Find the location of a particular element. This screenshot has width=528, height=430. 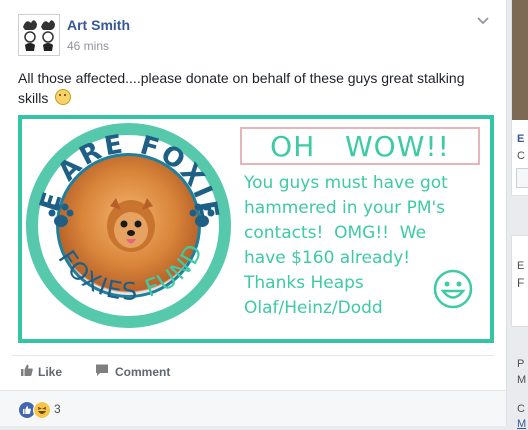

sidebar-letter: M is located at coordinates (522, 380).